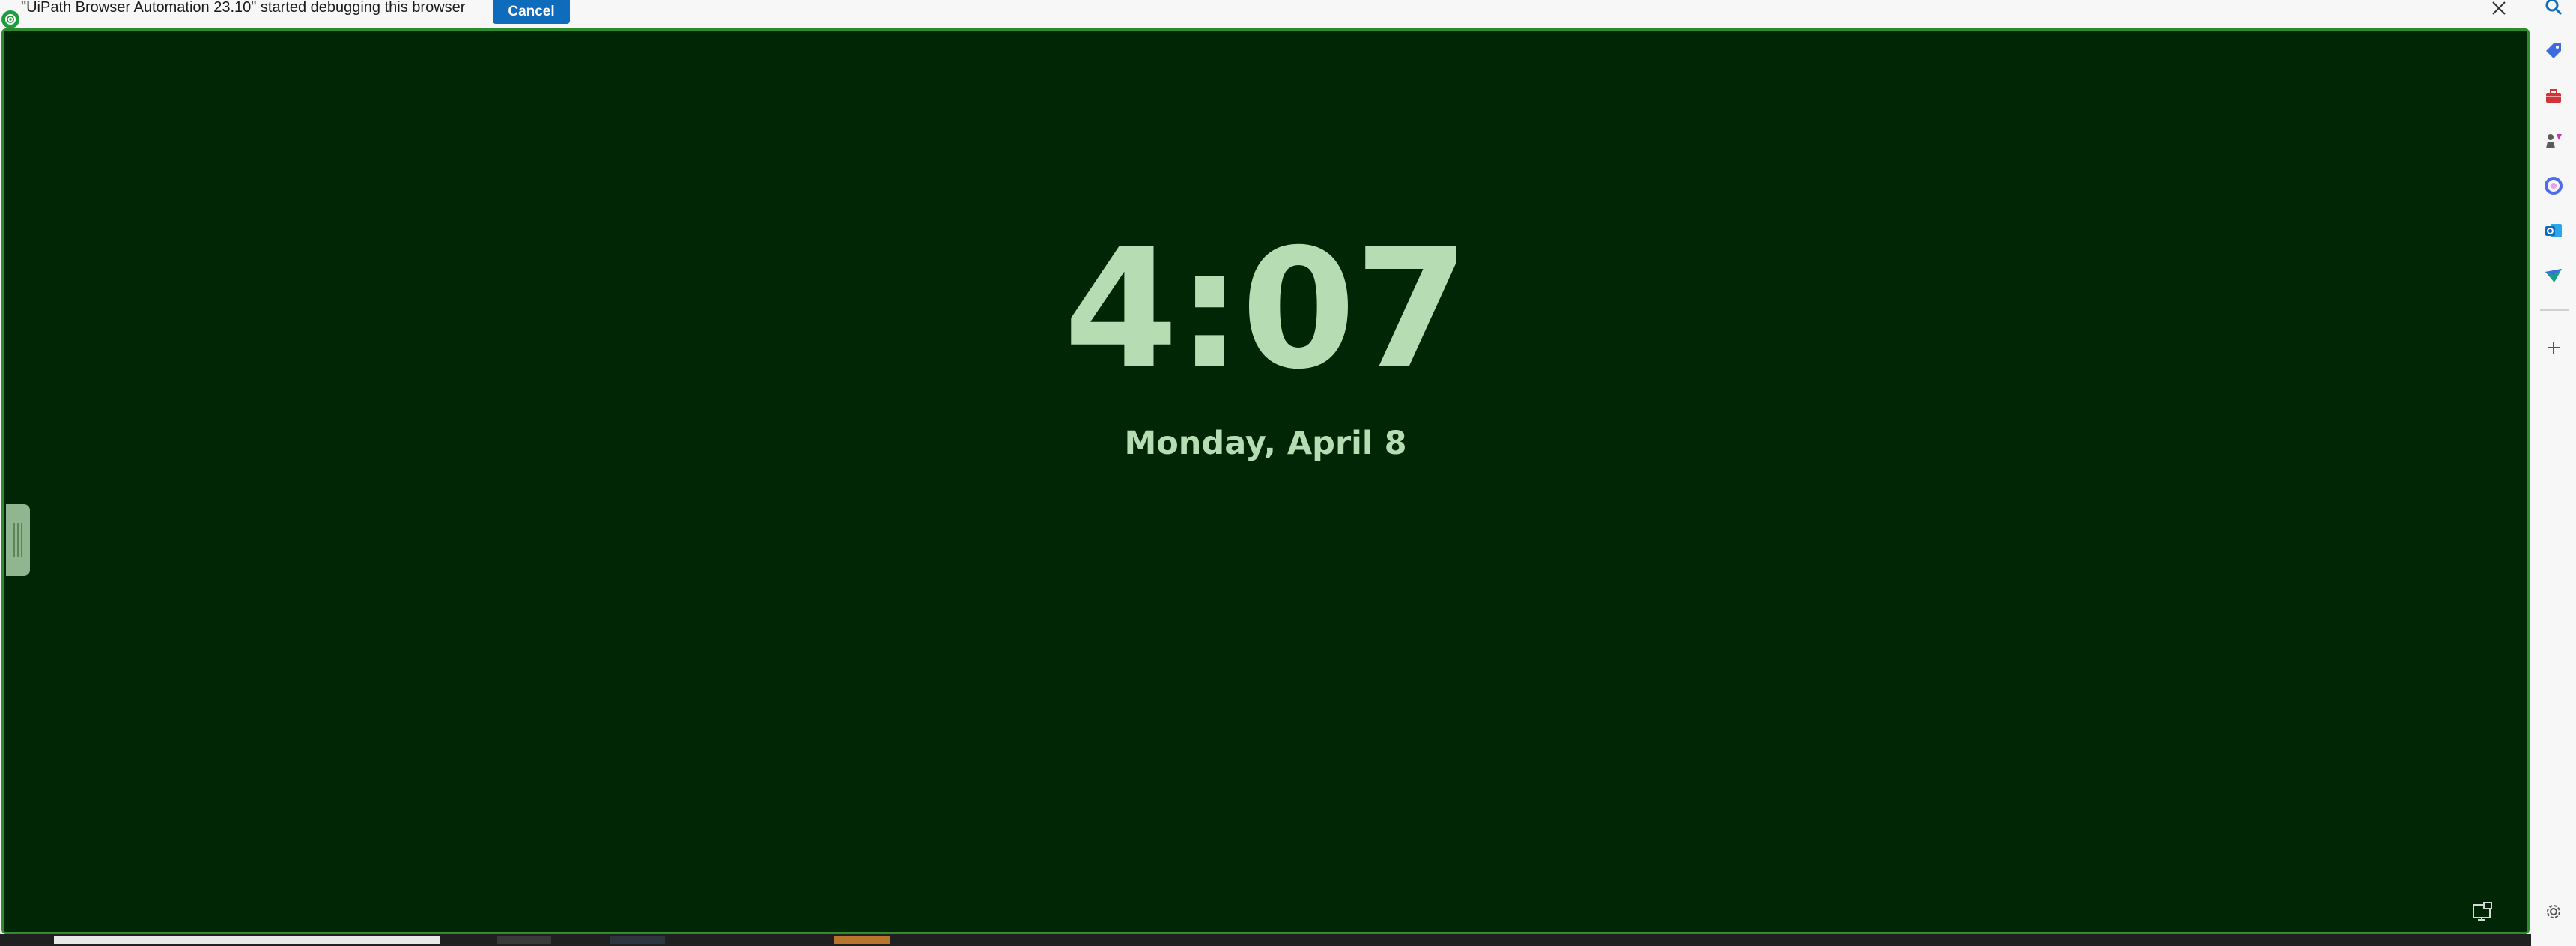  I want to click on drop-icon, so click(2553, 275).